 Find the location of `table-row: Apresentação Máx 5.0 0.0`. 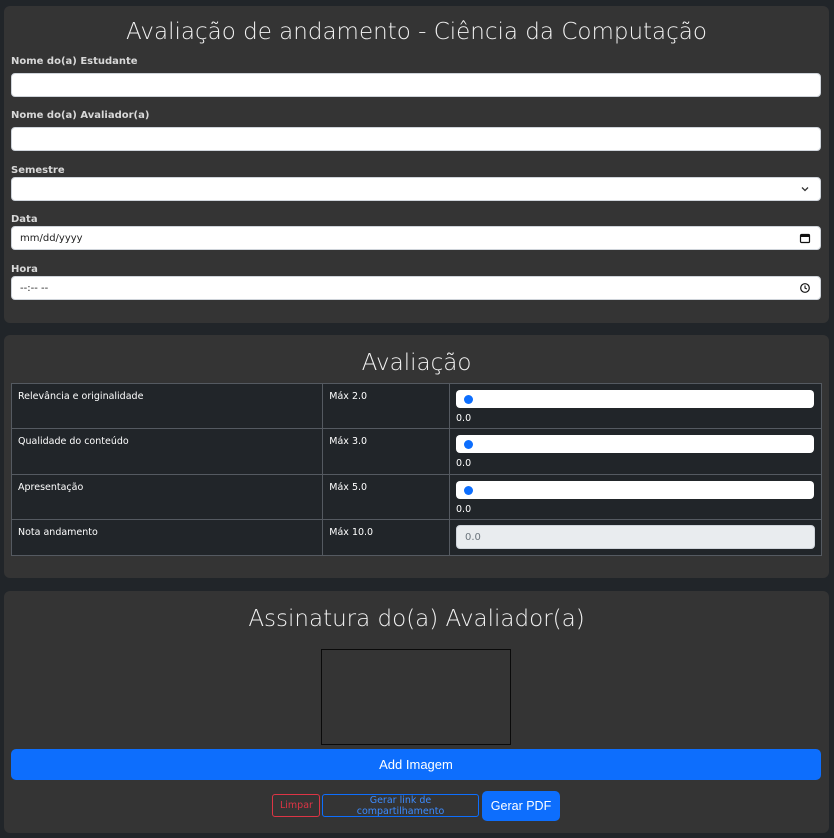

table-row: Apresentação Máx 5.0 0.0 is located at coordinates (416, 497).